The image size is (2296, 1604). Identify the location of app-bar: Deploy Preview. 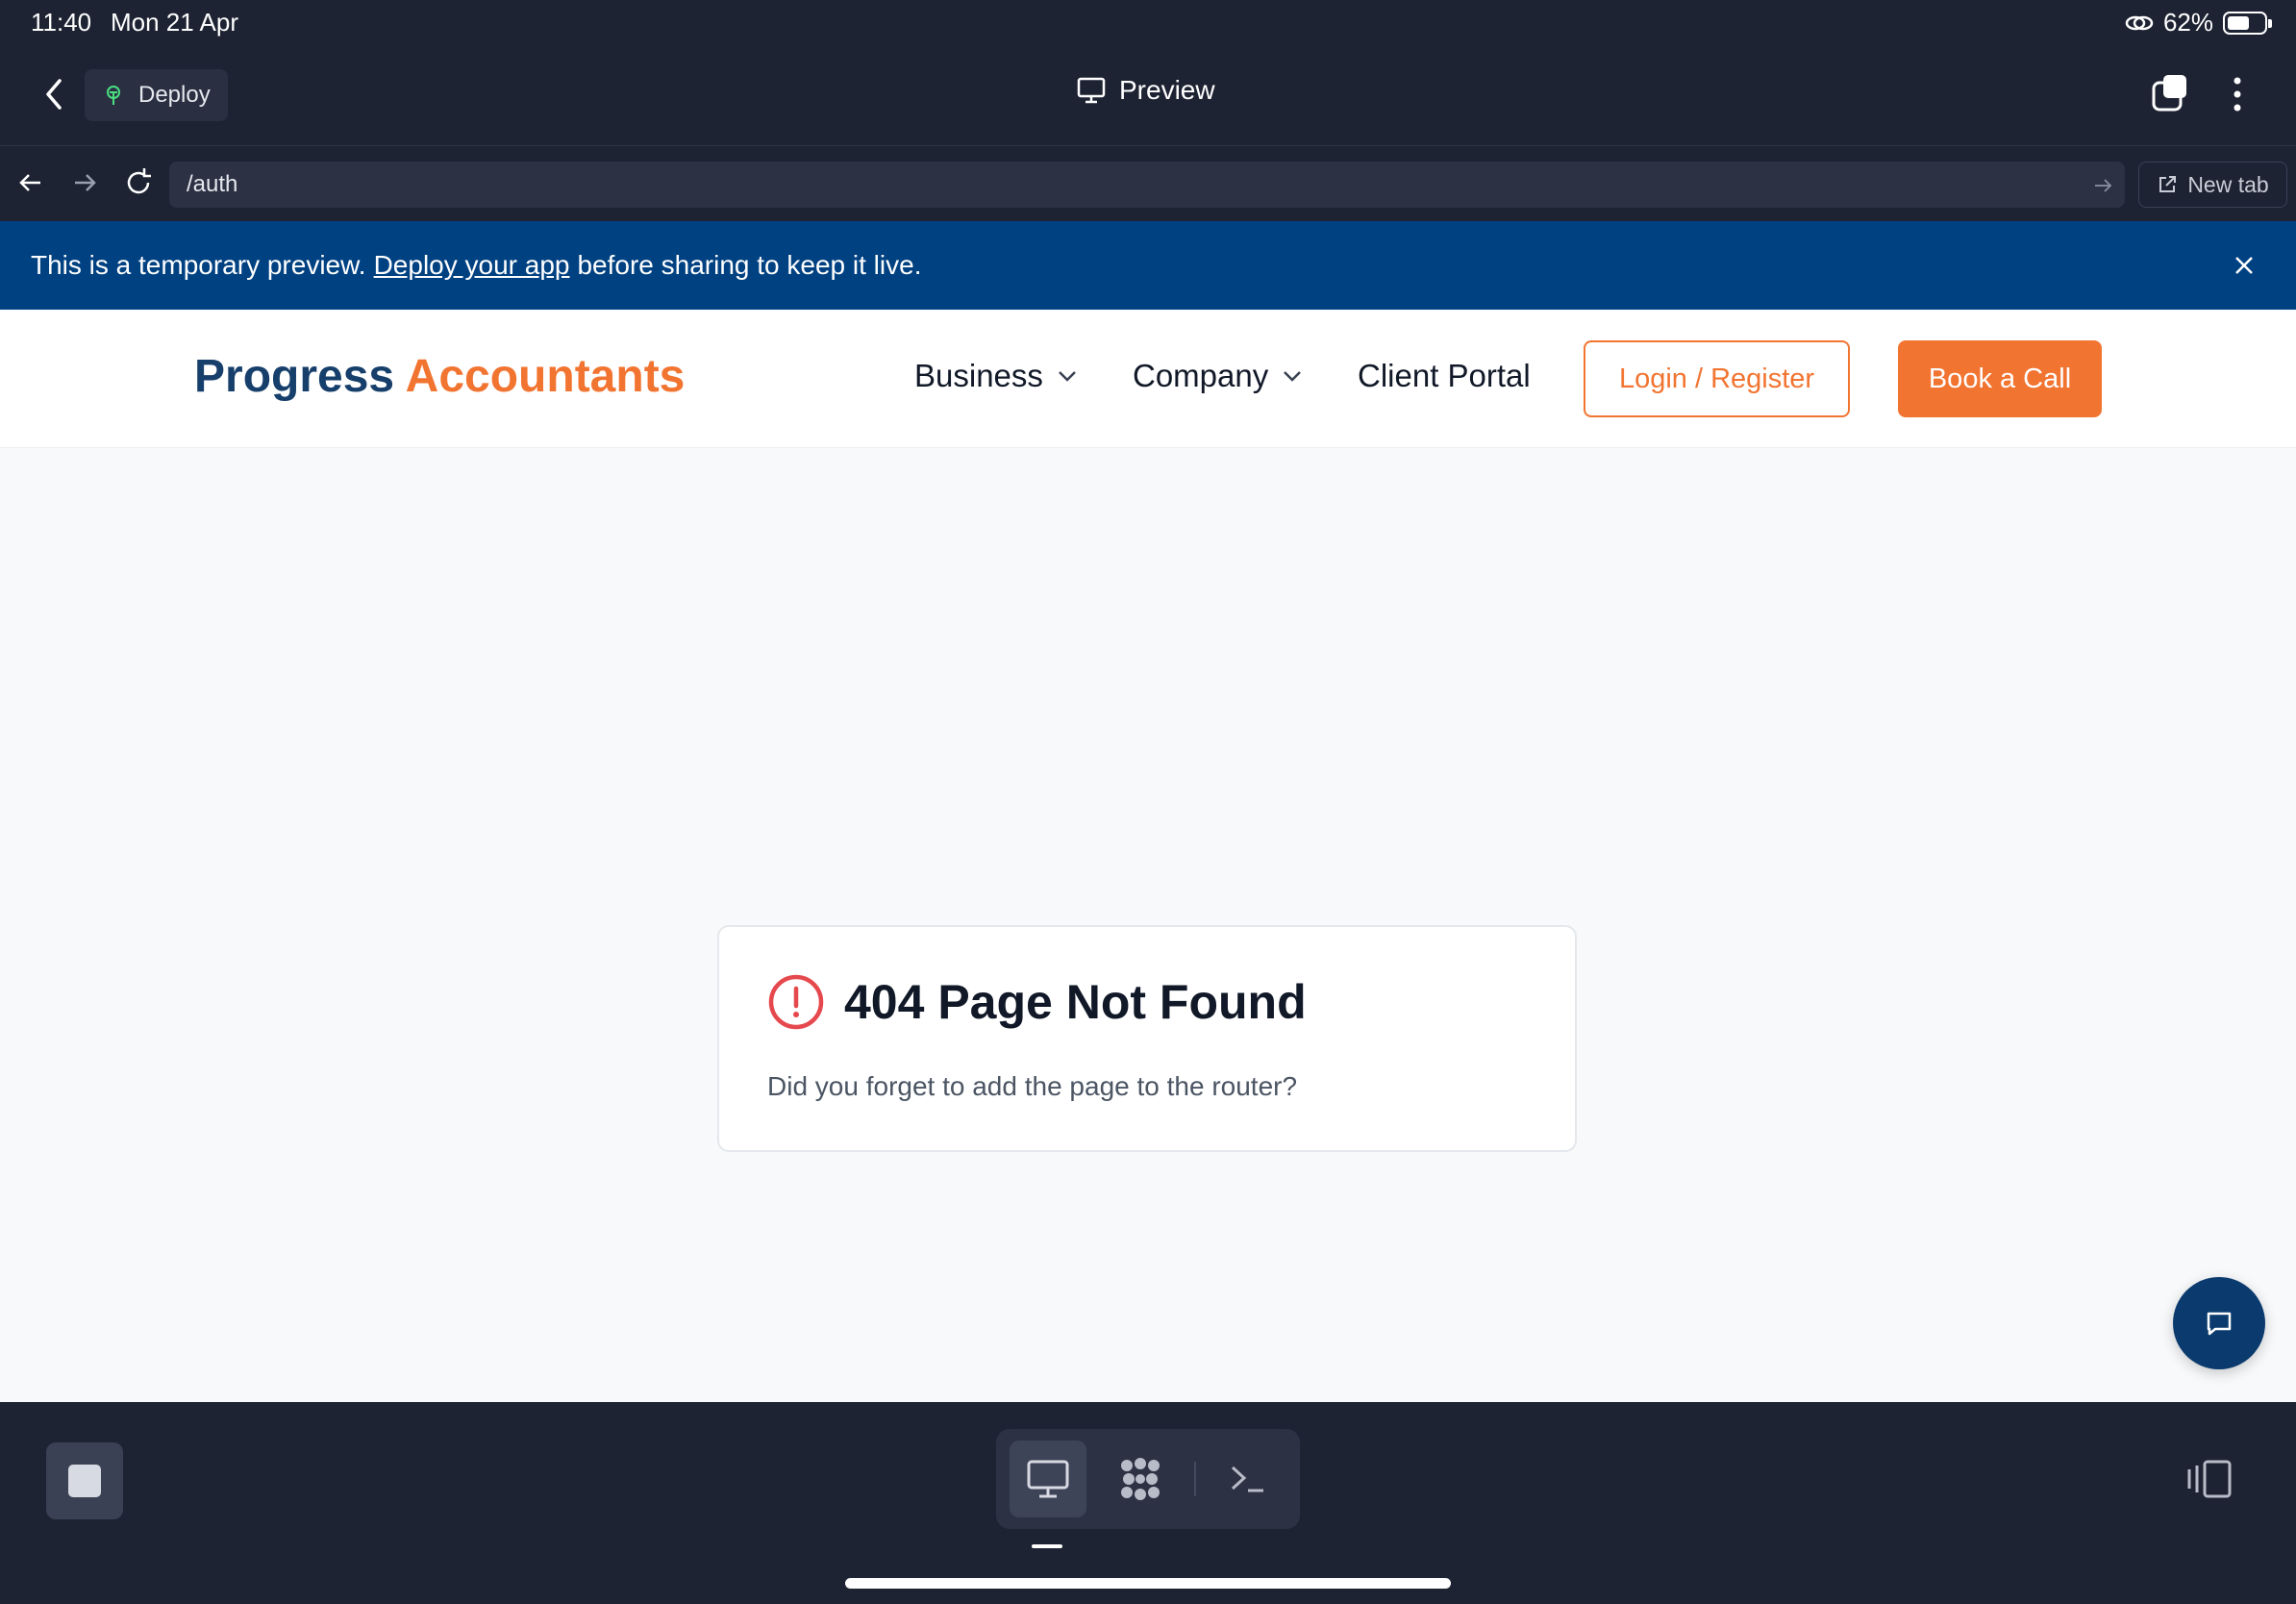
(1148, 96).